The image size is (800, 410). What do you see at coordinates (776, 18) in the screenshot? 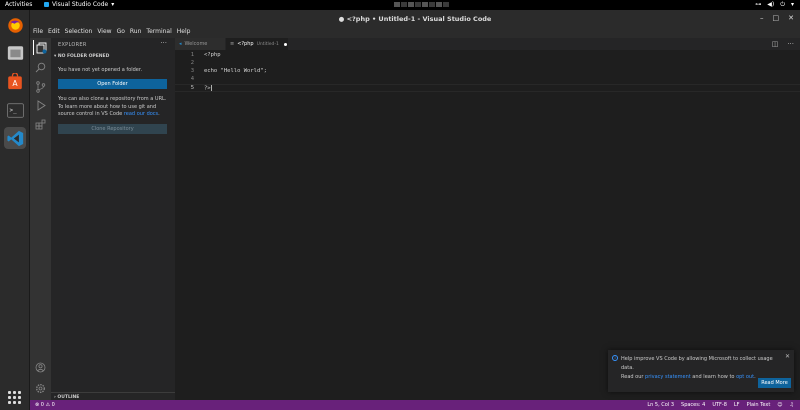
I see `maximize-icon: □` at bounding box center [776, 18].